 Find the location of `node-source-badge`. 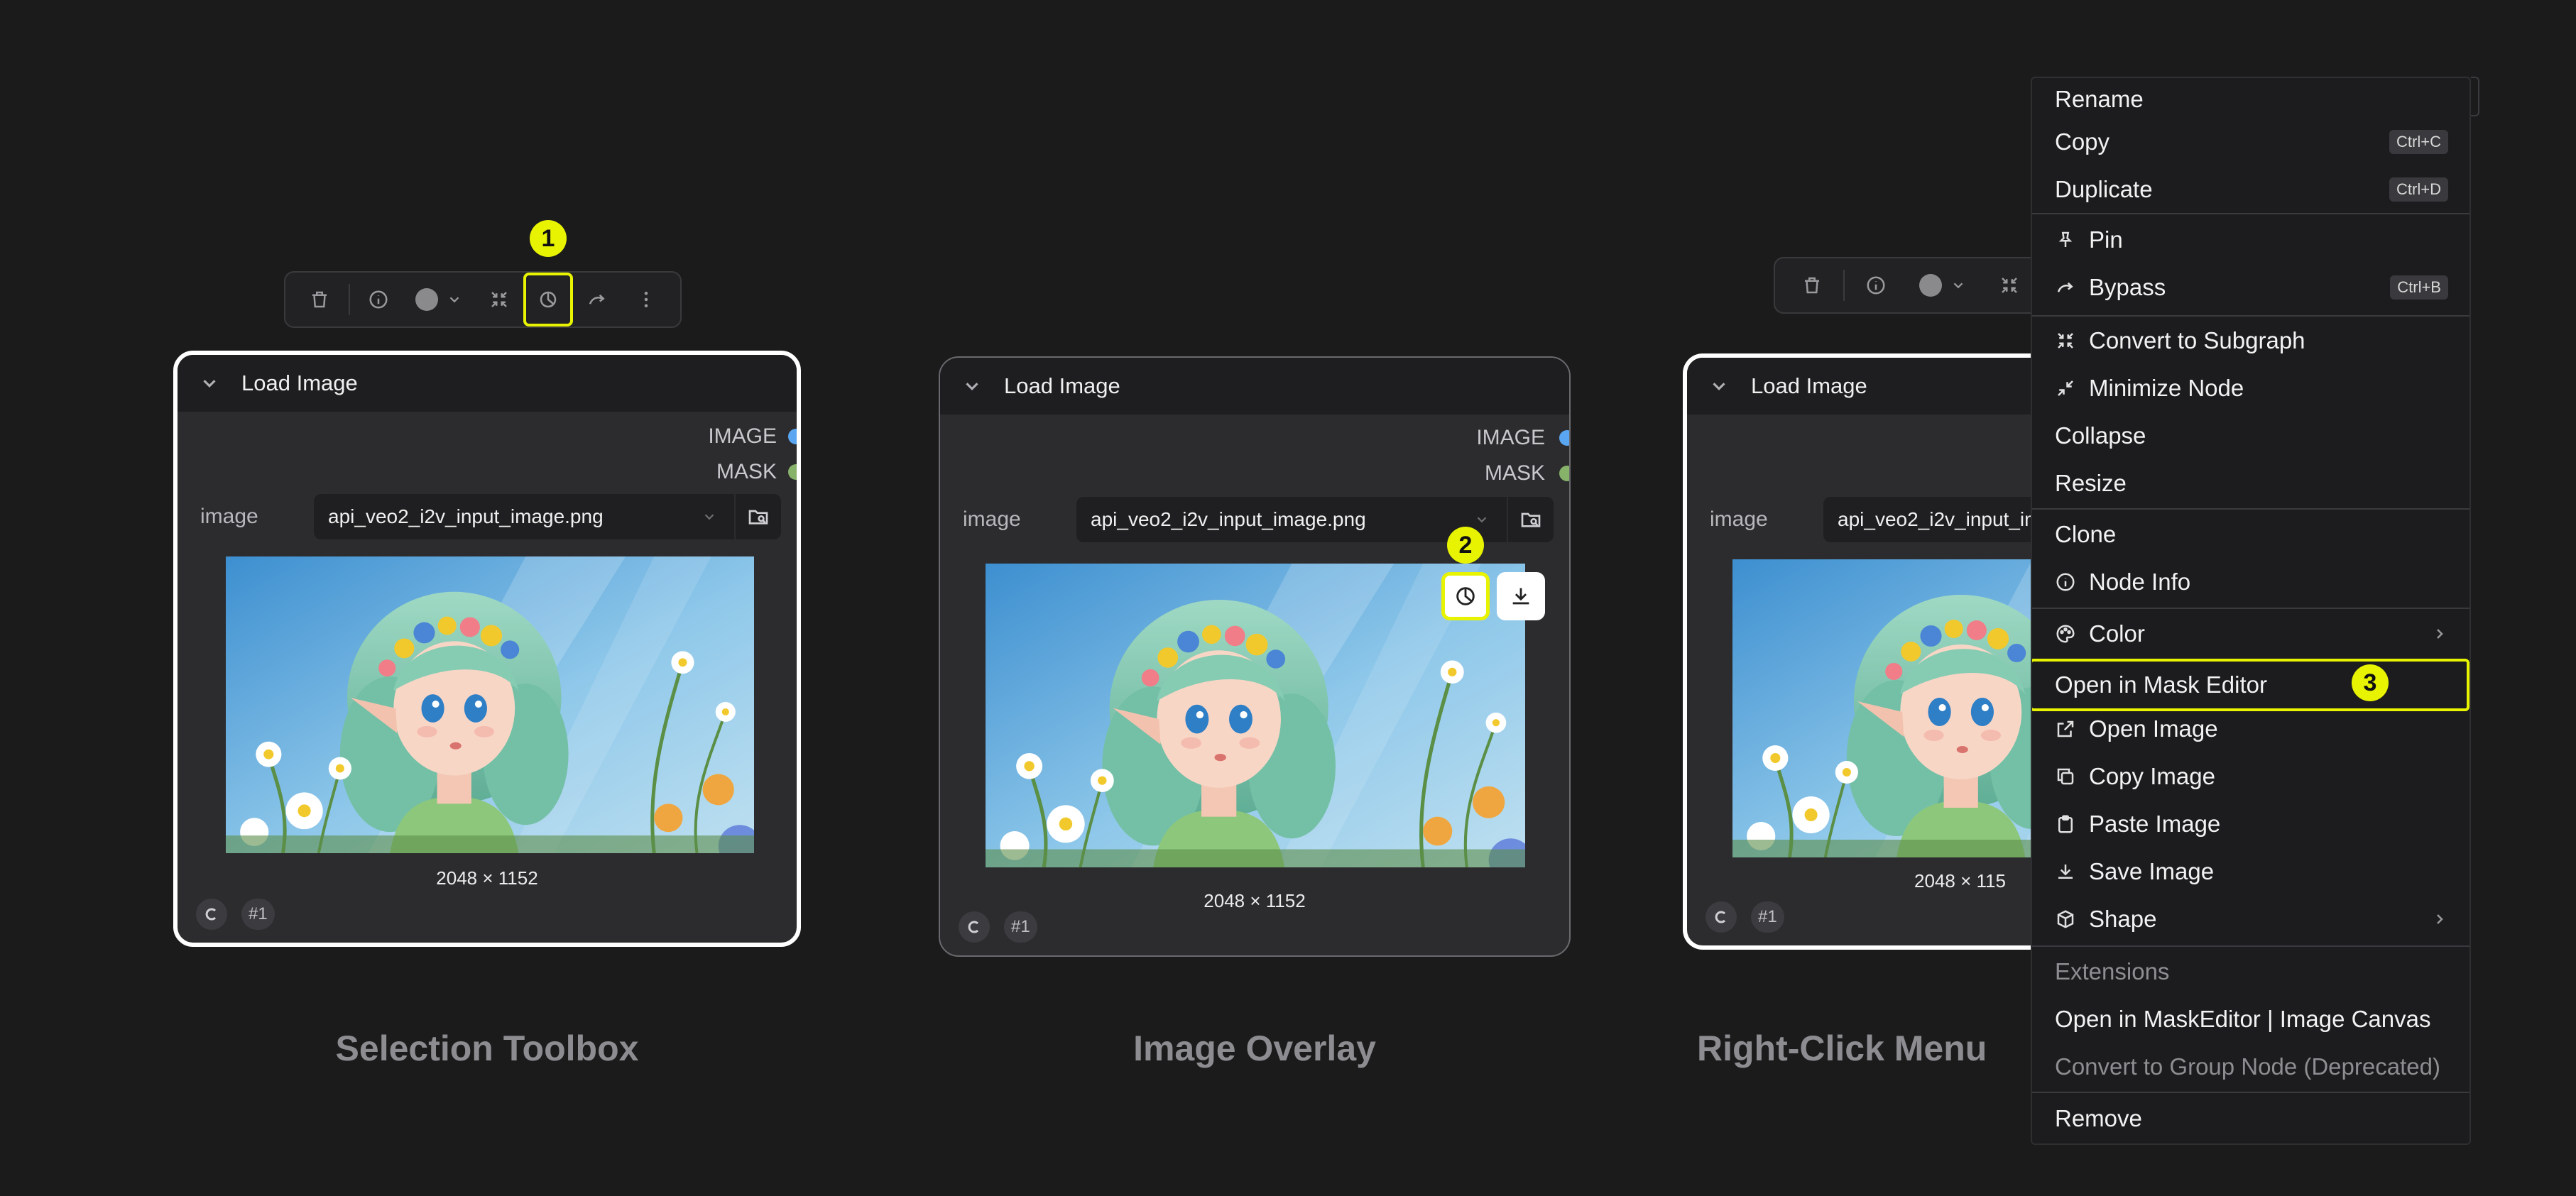

node-source-badge is located at coordinates (974, 927).